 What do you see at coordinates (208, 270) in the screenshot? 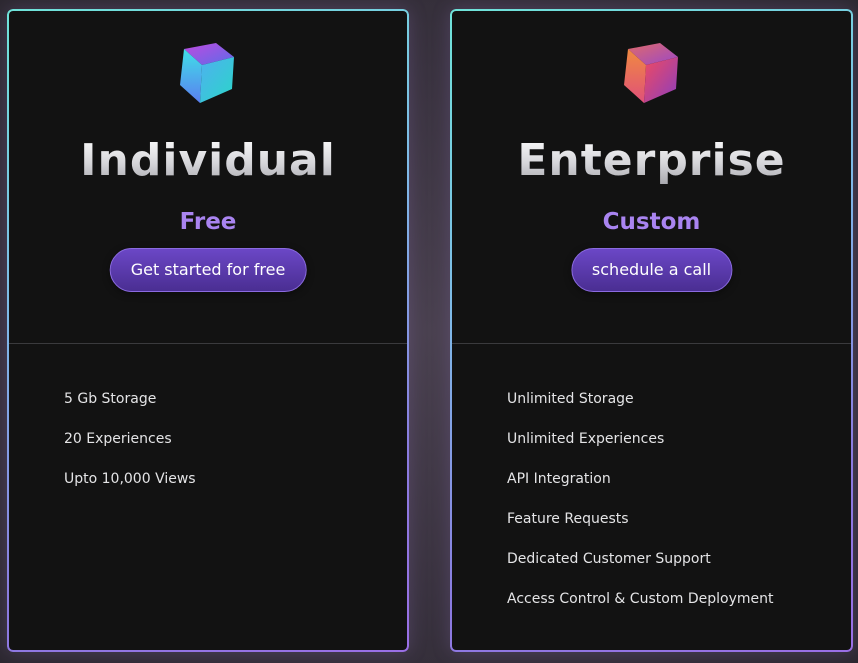
I see `get-started-button: Get started for free` at bounding box center [208, 270].